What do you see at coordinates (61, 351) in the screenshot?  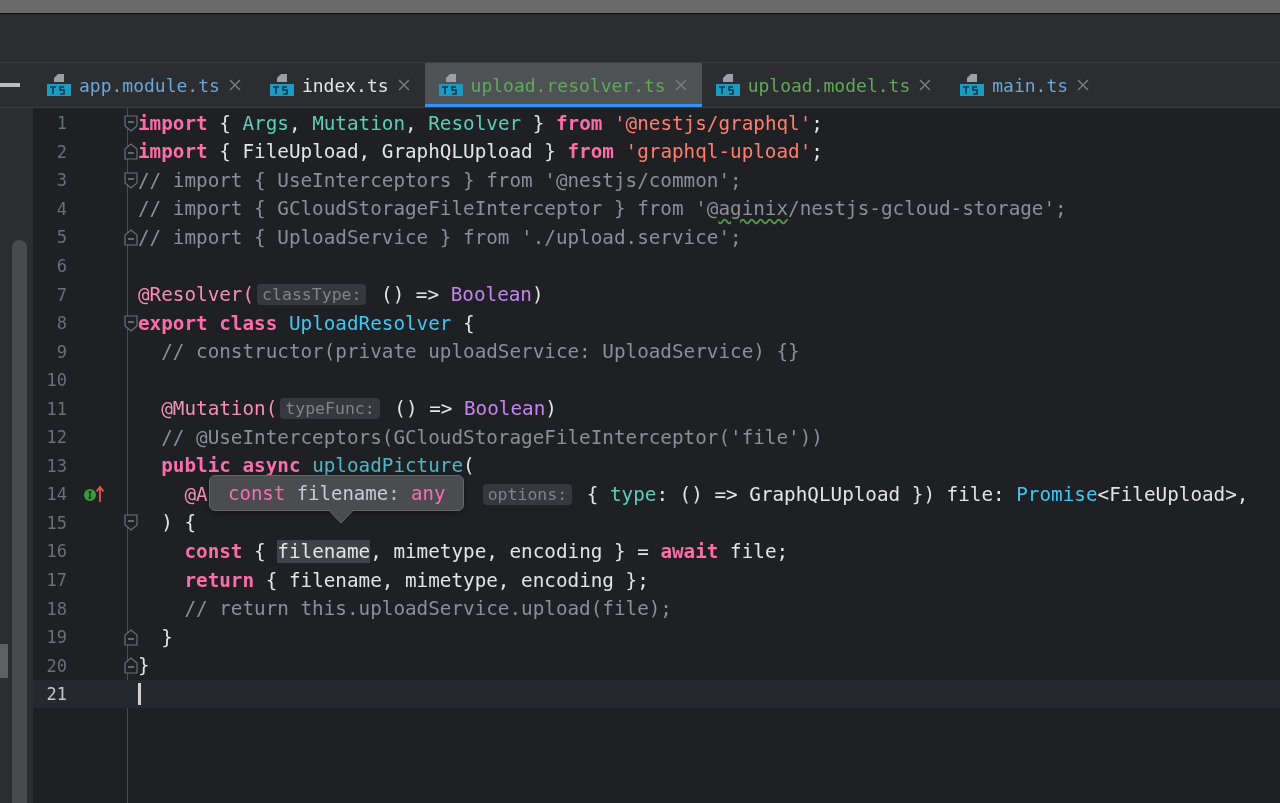 I see `line-number: 9` at bounding box center [61, 351].